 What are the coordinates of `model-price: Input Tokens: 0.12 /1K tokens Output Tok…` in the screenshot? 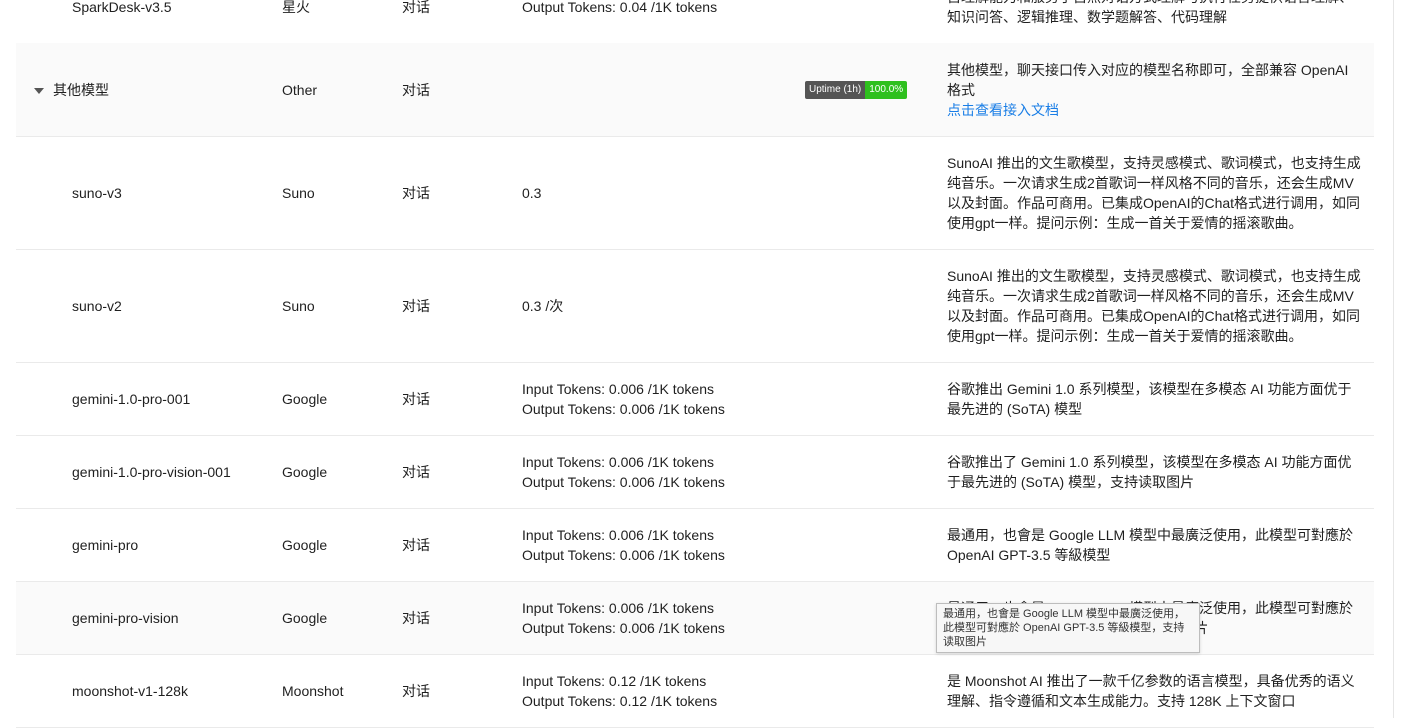 It's located at (619, 691).